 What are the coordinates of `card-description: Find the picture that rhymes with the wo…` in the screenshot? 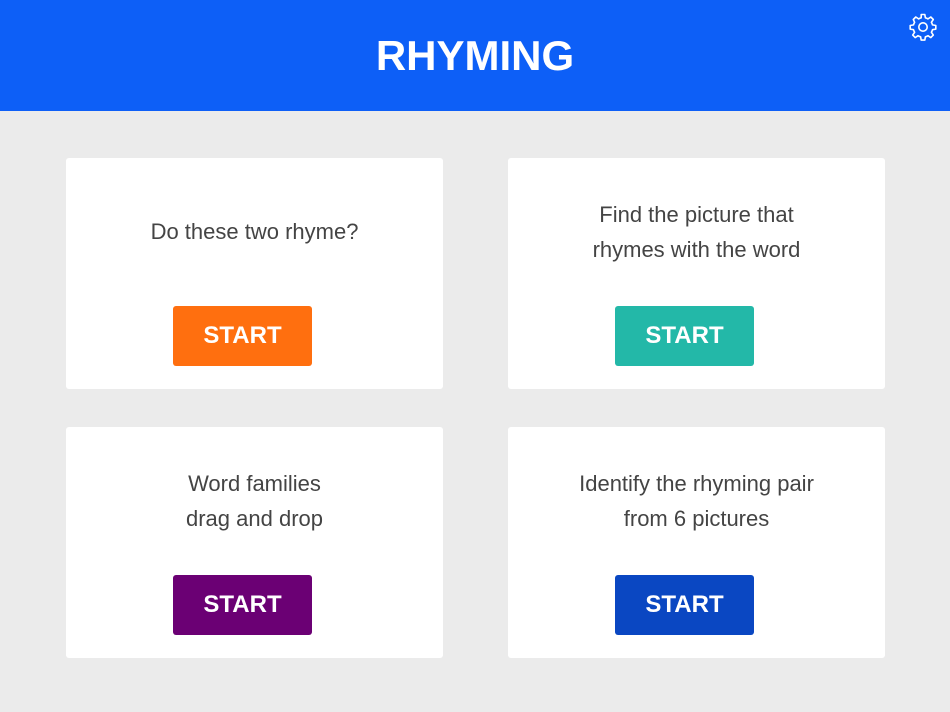 It's located at (696, 232).